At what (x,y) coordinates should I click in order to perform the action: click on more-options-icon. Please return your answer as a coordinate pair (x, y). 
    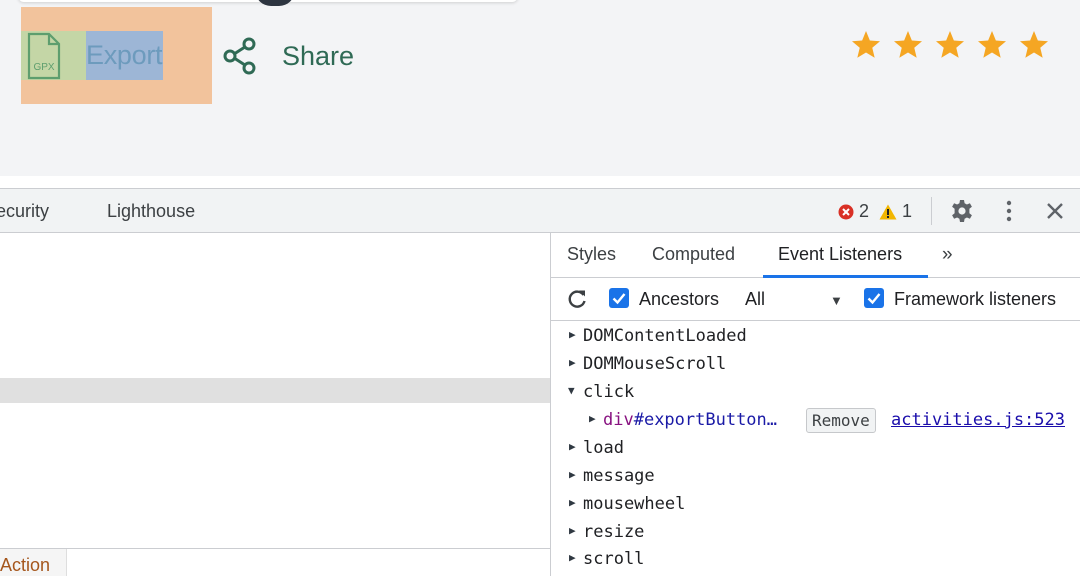
    Looking at the image, I should click on (1009, 211).